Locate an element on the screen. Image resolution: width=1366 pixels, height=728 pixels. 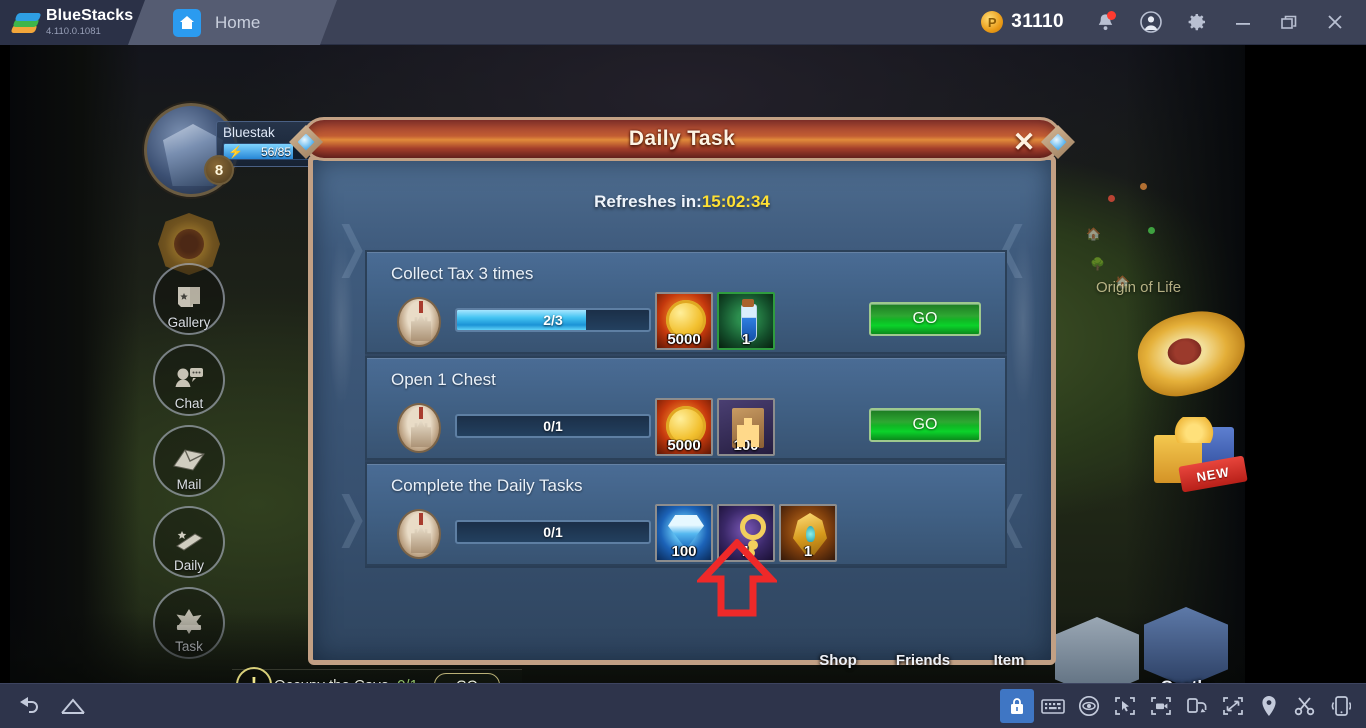
refresh-time-value: 15:02:34 is located at coordinates (735, 201).